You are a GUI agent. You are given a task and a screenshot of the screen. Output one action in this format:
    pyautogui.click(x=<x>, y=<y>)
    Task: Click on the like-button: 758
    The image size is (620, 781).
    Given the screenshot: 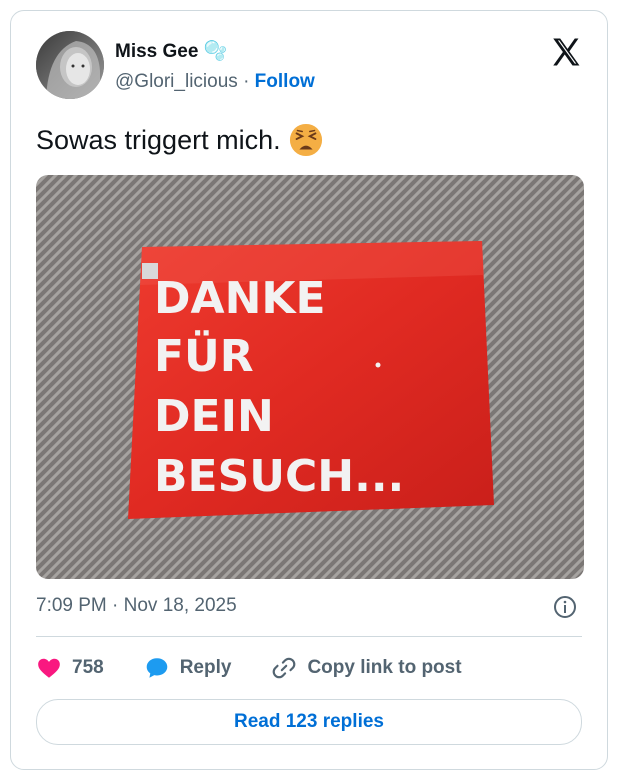 What is the action you would take?
    pyautogui.click(x=70, y=668)
    